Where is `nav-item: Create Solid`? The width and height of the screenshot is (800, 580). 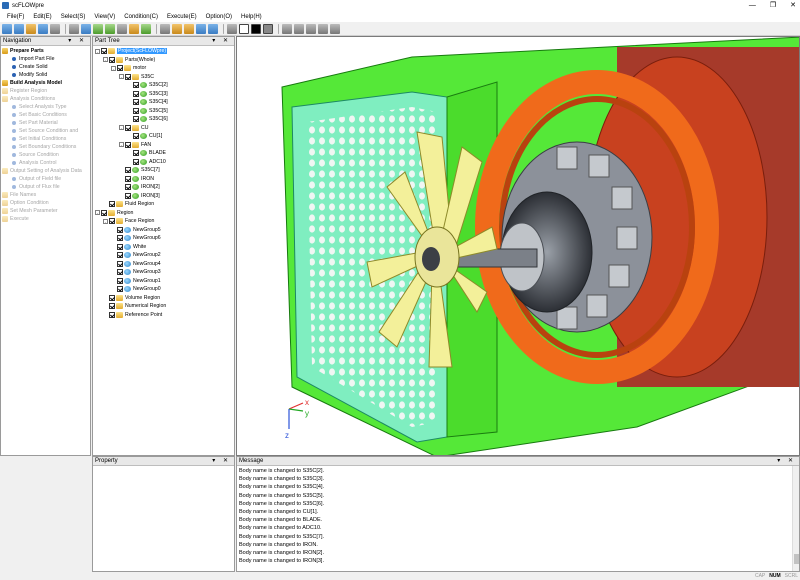
nav-item: Create Solid is located at coordinates (46, 67).